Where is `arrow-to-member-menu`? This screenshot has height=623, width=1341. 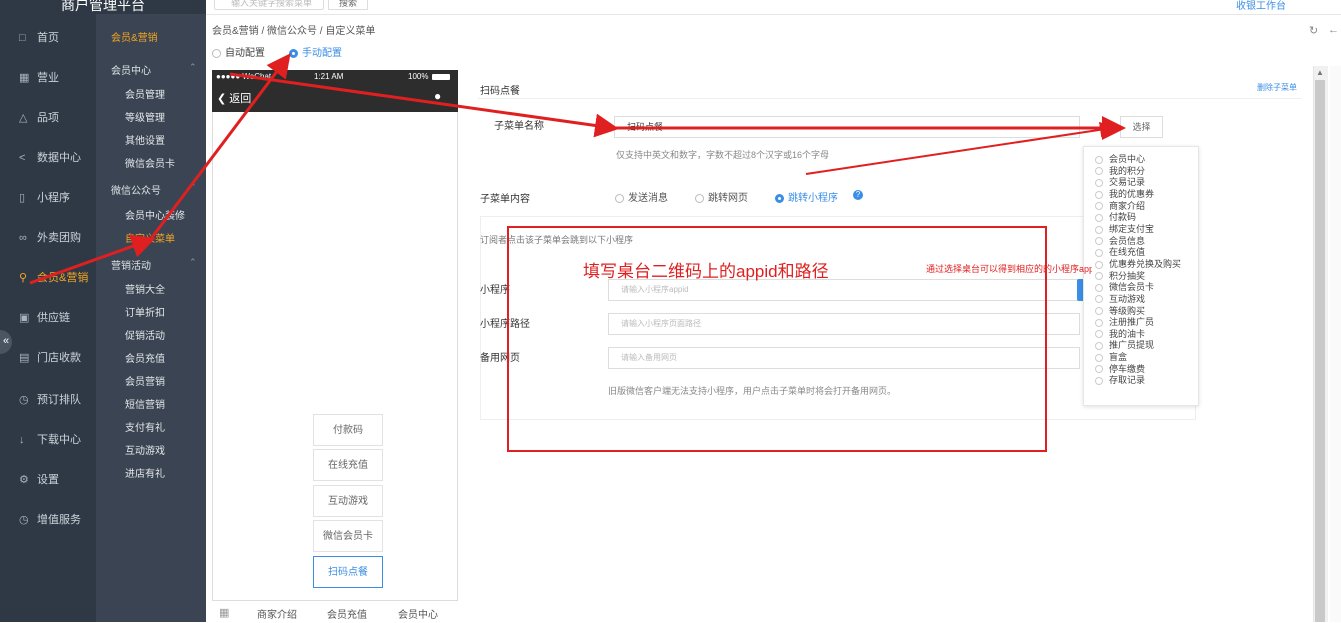 arrow-to-member-menu is located at coordinates (92, 259).